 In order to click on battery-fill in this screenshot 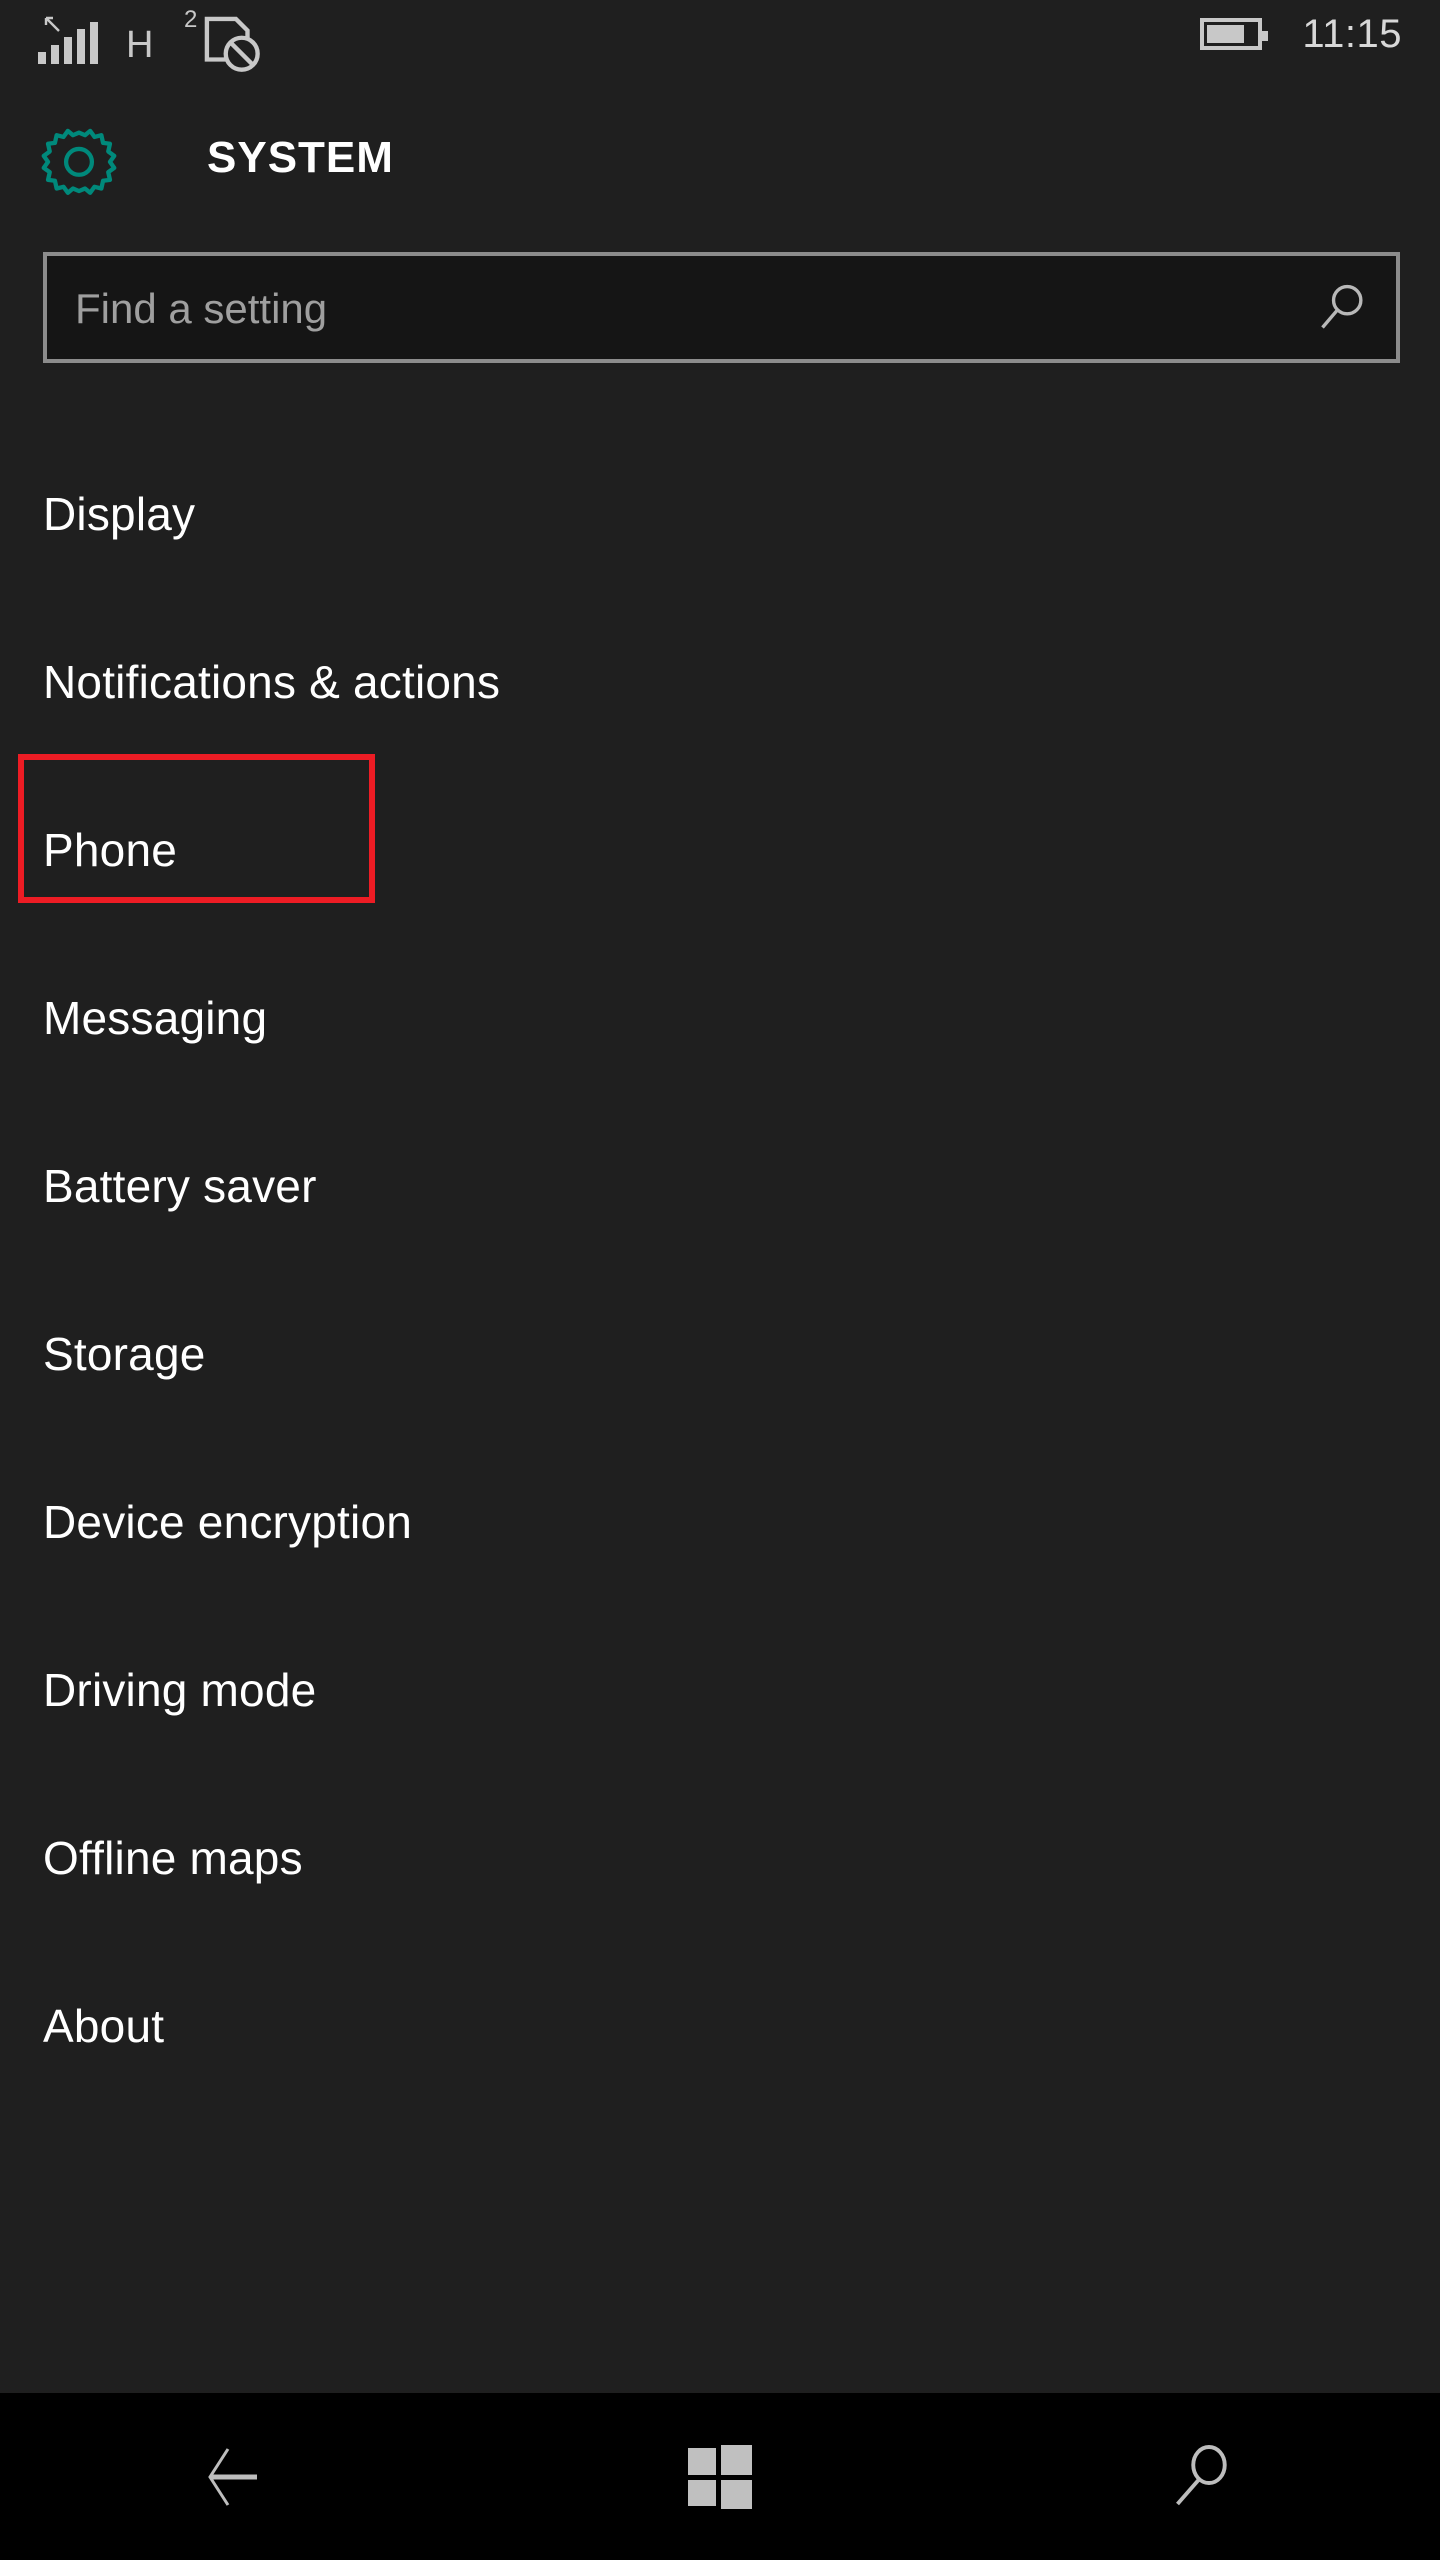, I will do `click(1225, 34)`.